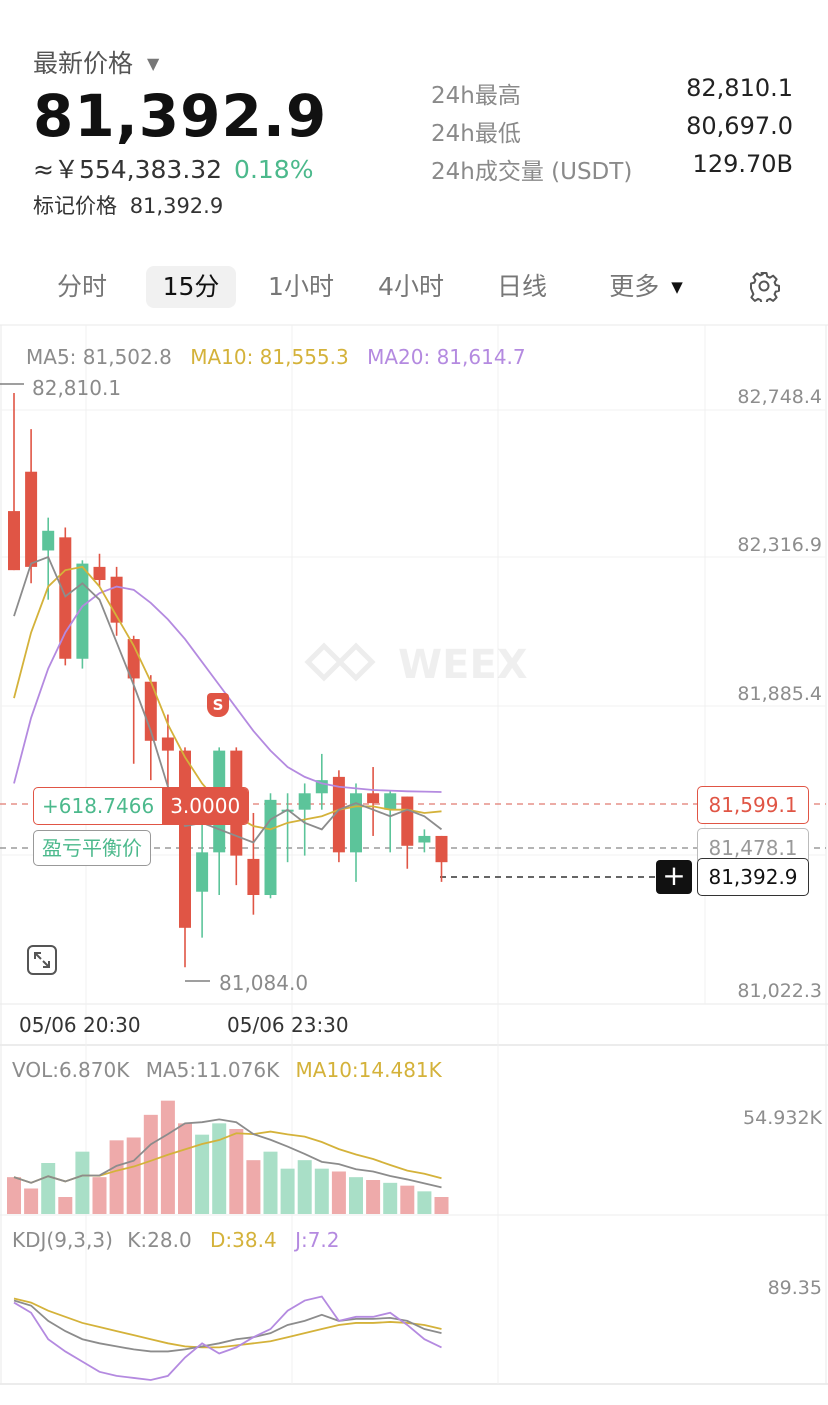 The height and width of the screenshot is (1405, 828). What do you see at coordinates (212, 1070) in the screenshot?
I see `vol-ma5: MA5:11.076K` at bounding box center [212, 1070].